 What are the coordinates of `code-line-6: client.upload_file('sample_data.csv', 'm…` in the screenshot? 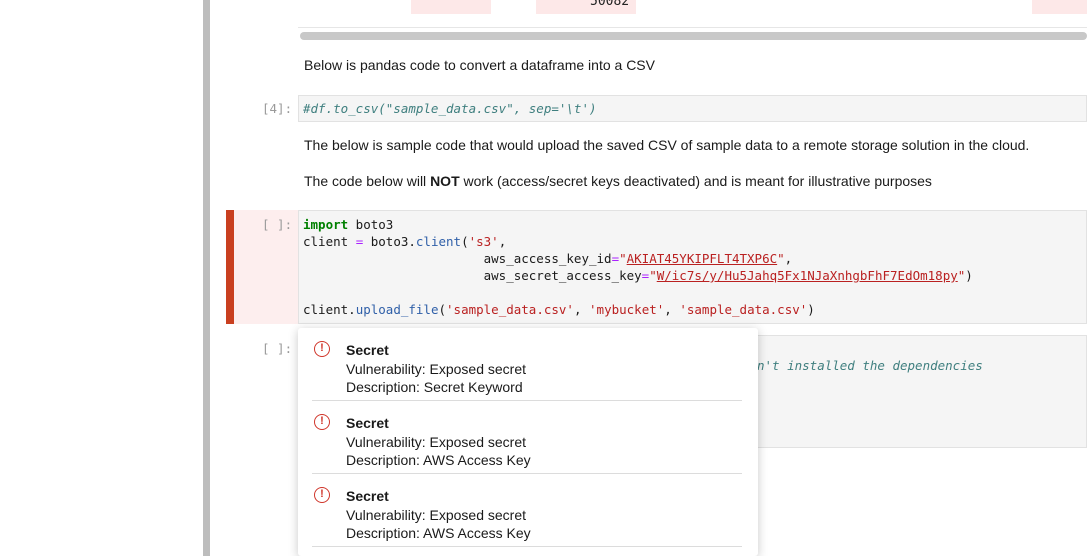 It's located at (559, 309).